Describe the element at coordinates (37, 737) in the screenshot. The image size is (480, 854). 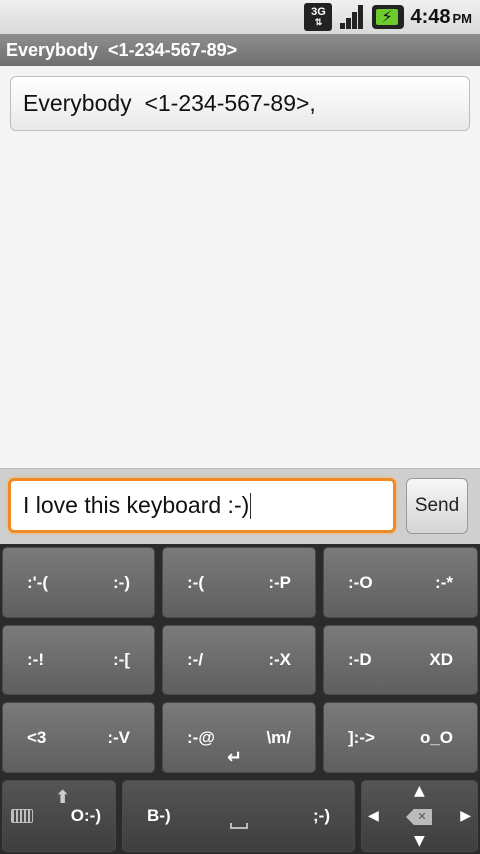
I see `emoticon-left: <3` at that location.